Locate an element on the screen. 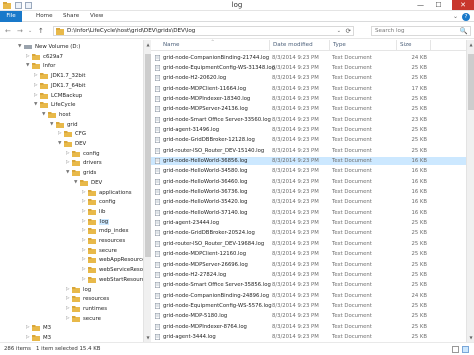 This screenshot has height=355, width=474. refresh-icon: ⟳ is located at coordinates (348, 31).